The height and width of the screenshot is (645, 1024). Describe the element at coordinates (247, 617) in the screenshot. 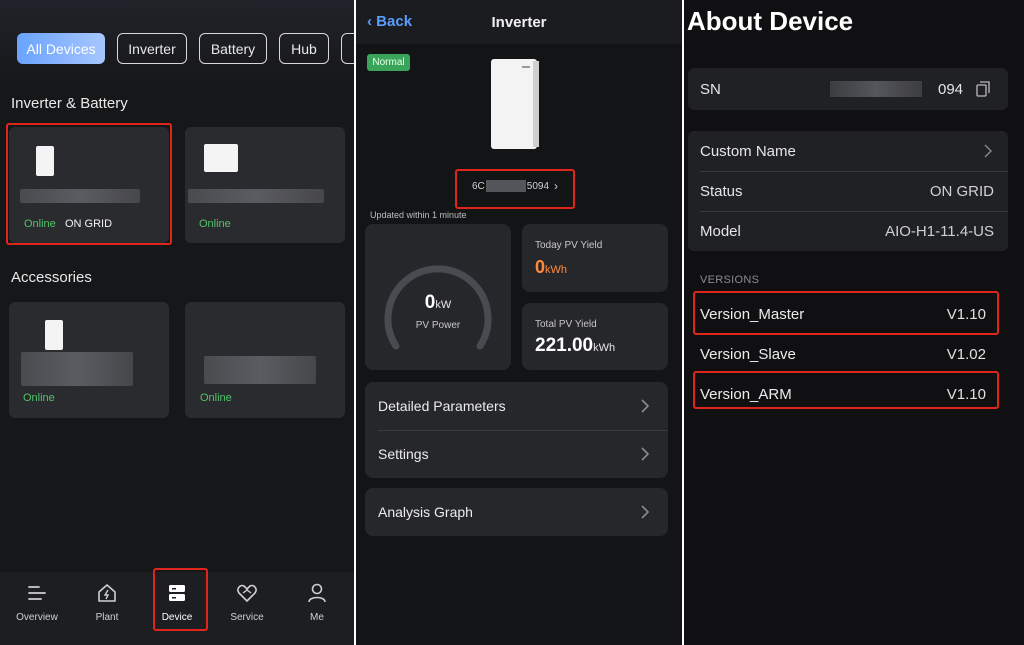

I see `tab-label: Service` at that location.